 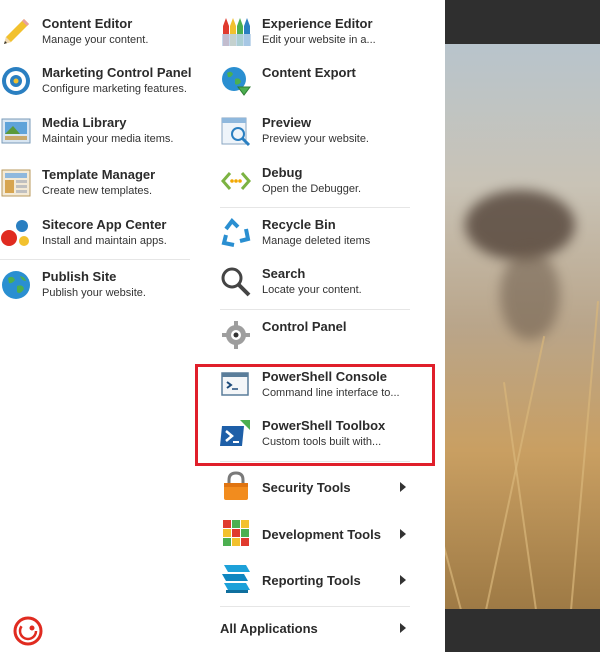 I want to click on item-title: Preview, so click(x=287, y=122).